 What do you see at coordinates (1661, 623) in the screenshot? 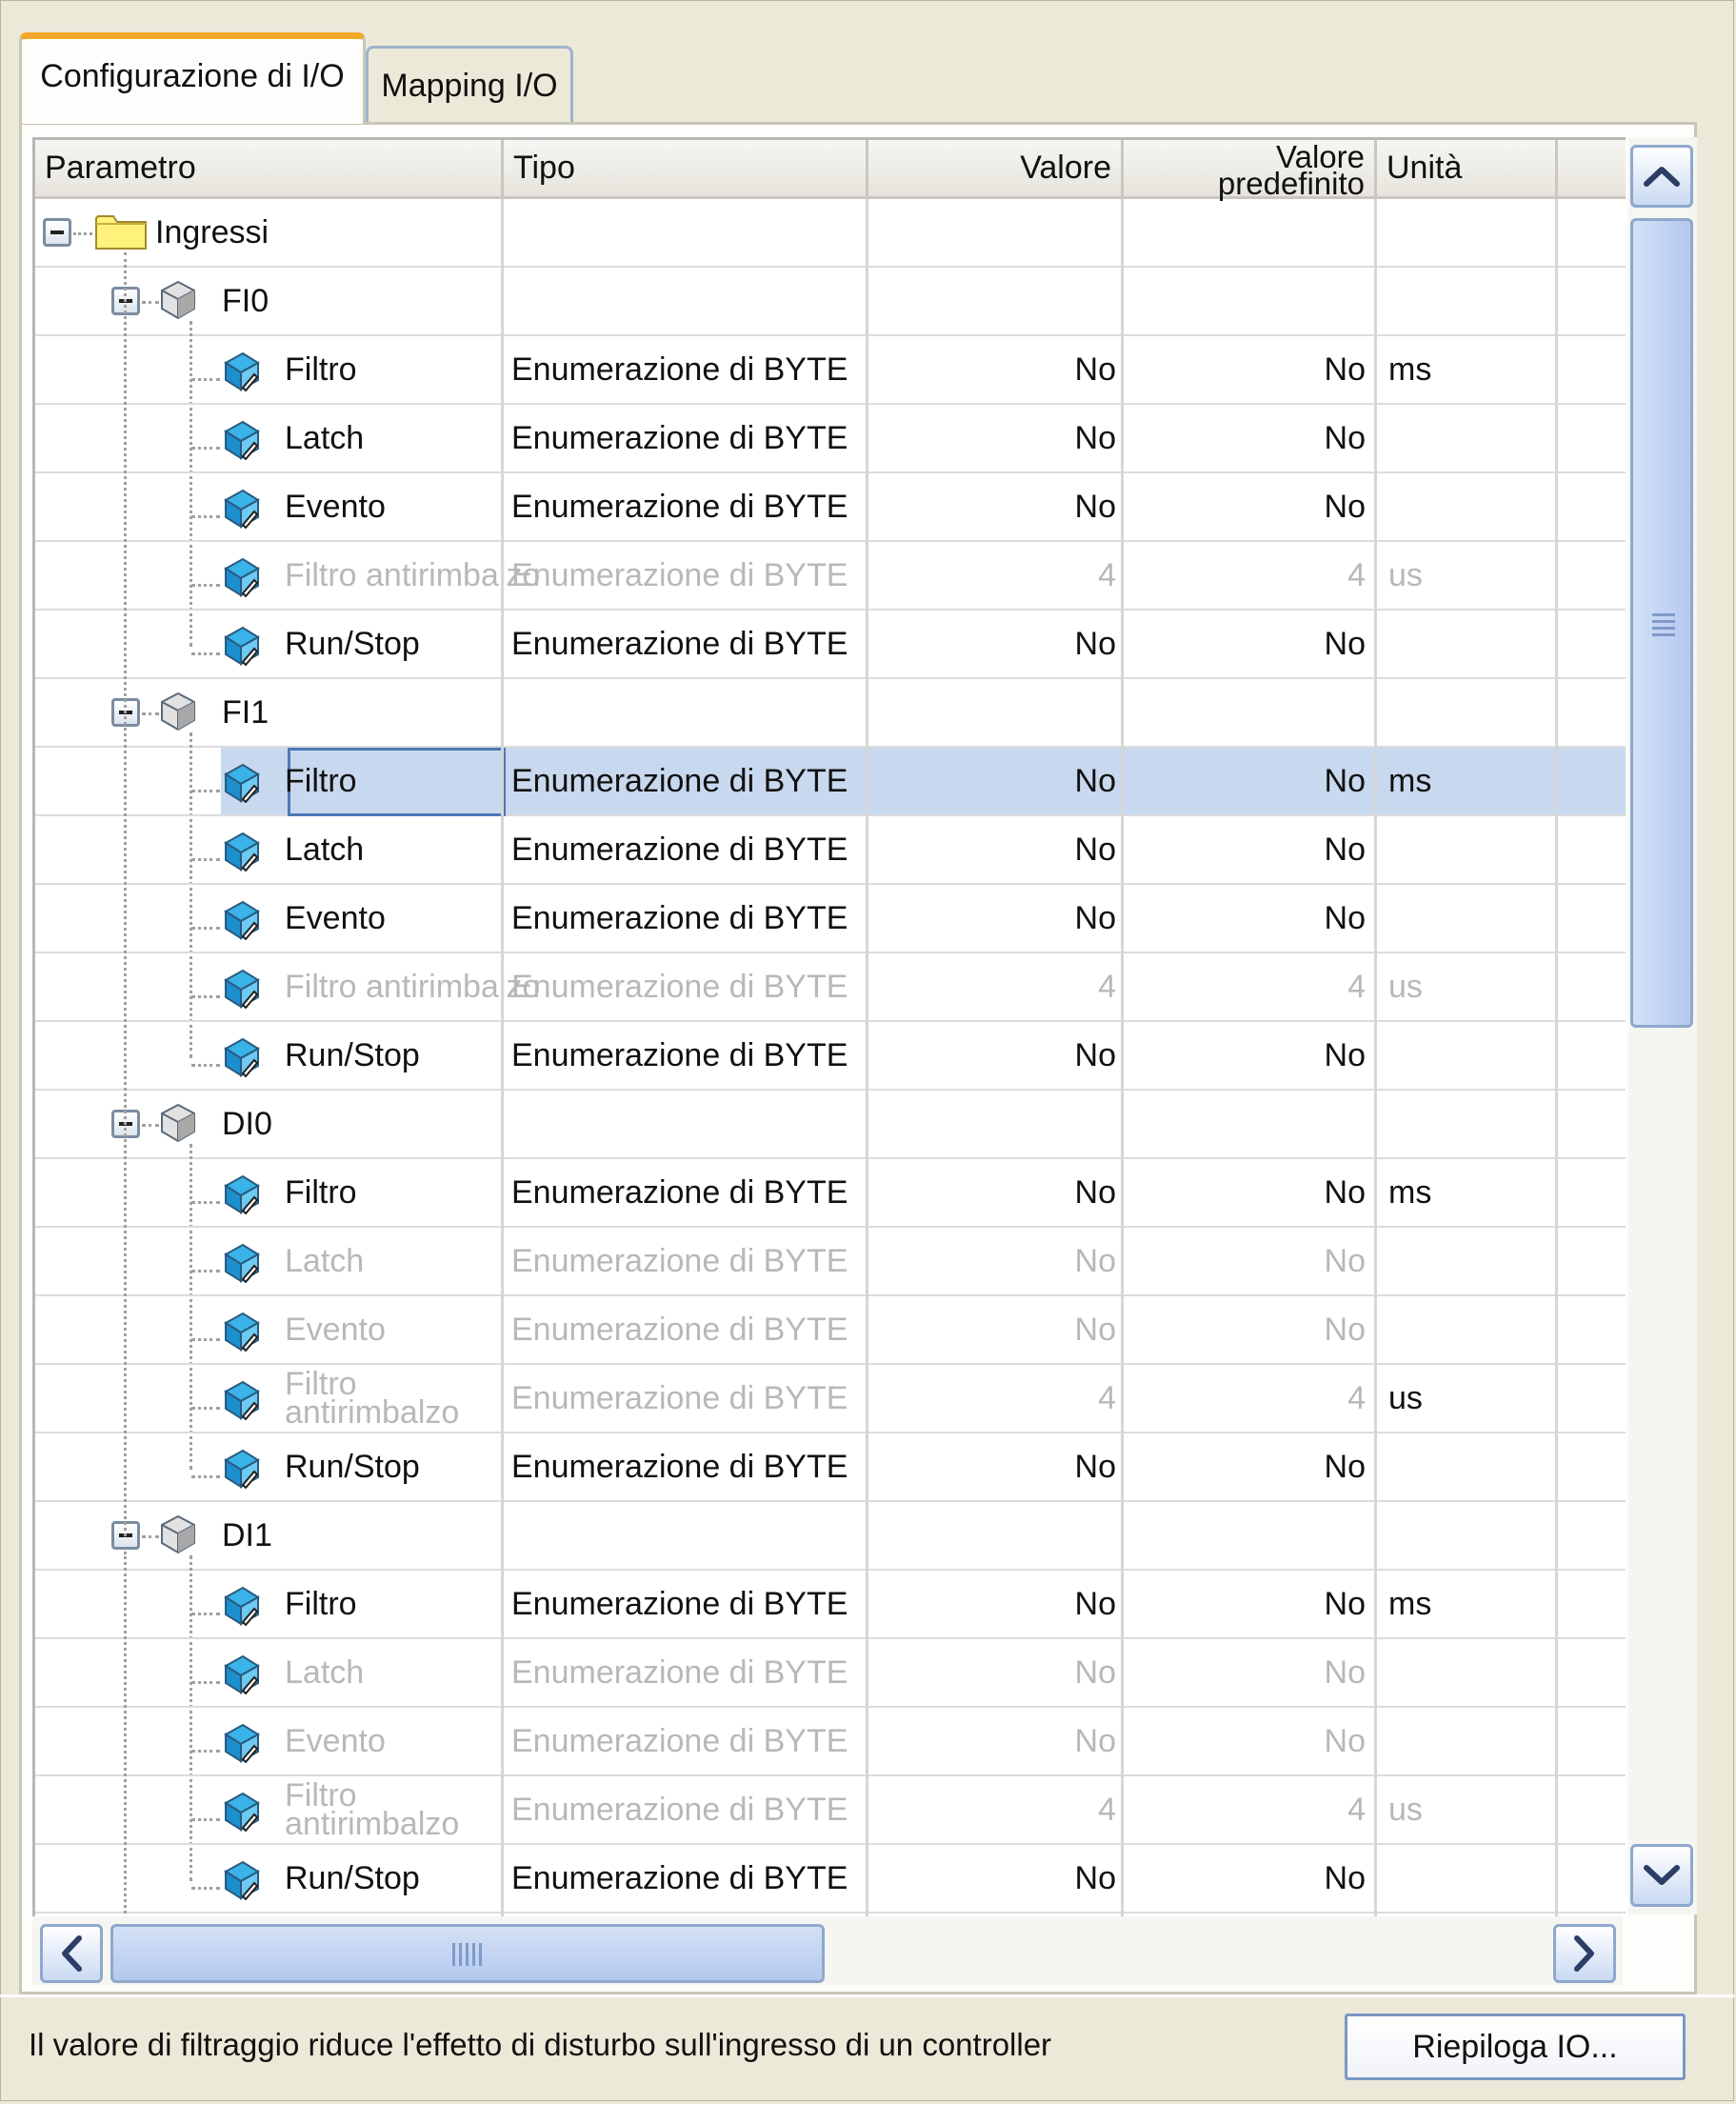
I see `vertical-scroll-thumb` at bounding box center [1661, 623].